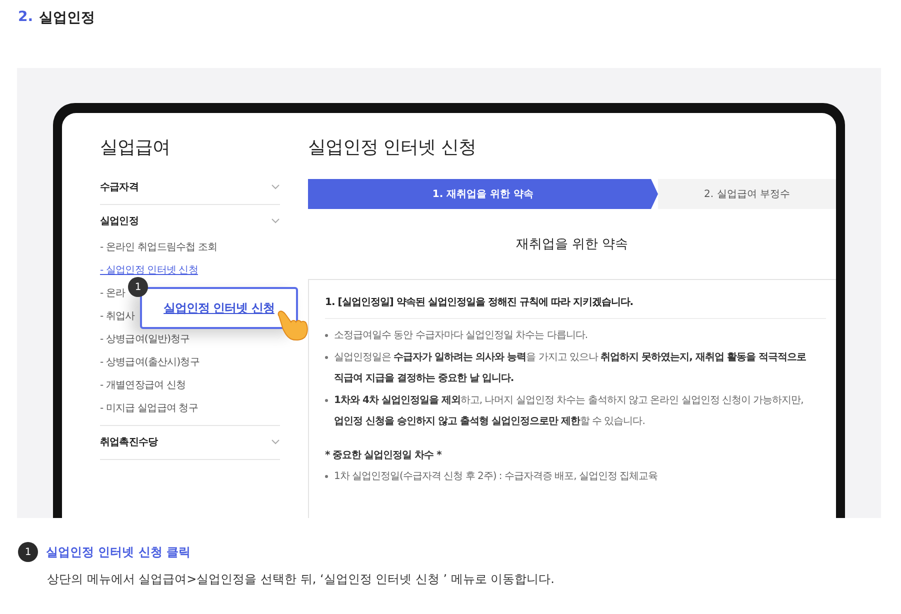 This screenshot has width=901, height=614. I want to click on menu-item: - 취업사, so click(117, 316).